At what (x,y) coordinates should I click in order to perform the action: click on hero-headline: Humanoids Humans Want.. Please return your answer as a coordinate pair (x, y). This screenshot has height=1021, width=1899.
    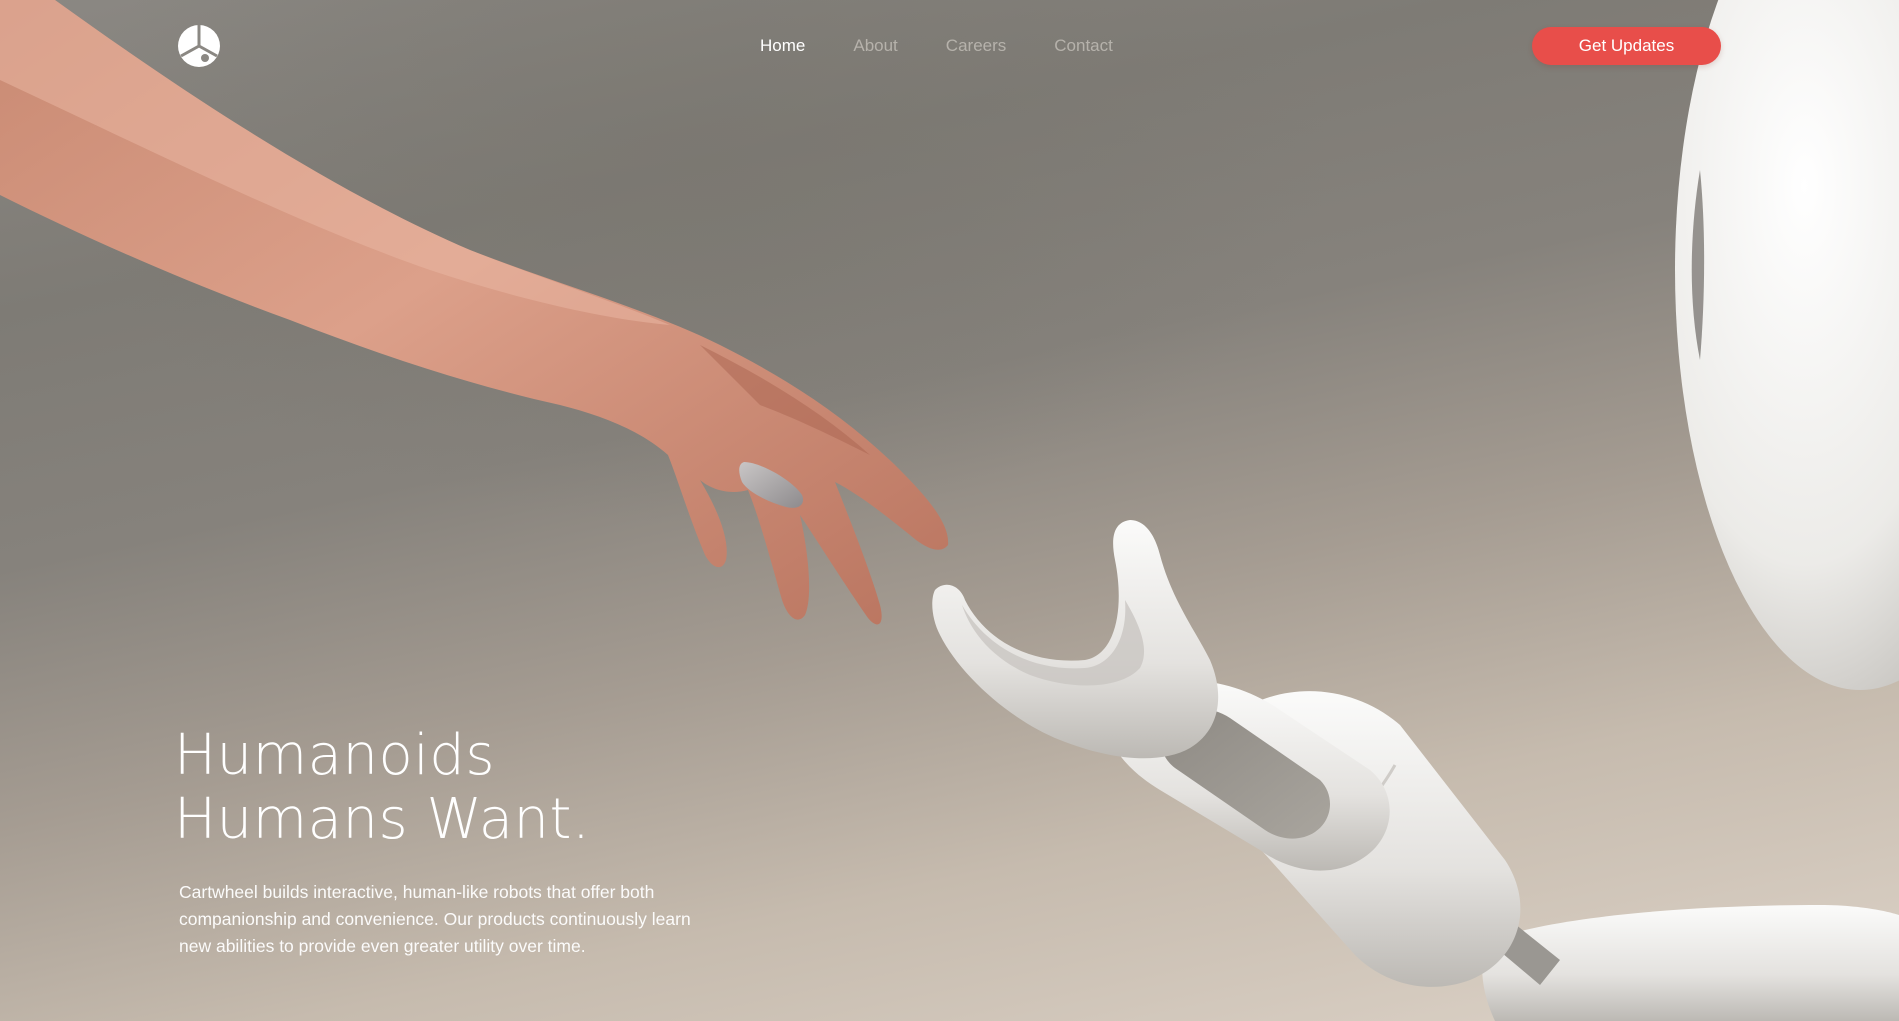
    Looking at the image, I should click on (382, 788).